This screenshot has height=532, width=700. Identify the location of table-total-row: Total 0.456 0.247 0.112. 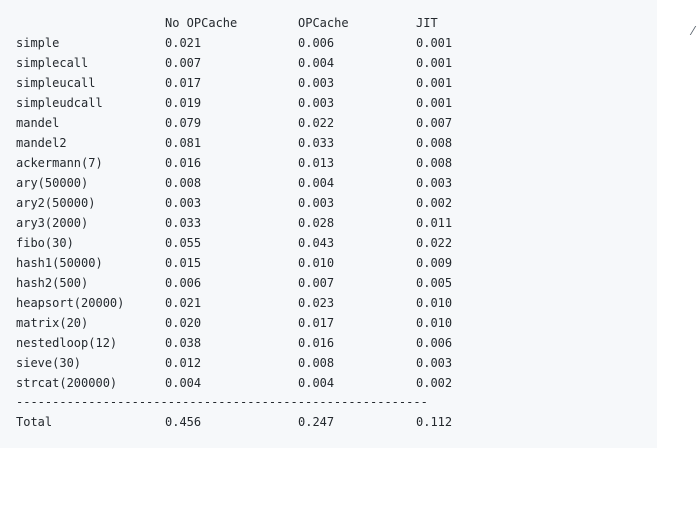
(226, 422).